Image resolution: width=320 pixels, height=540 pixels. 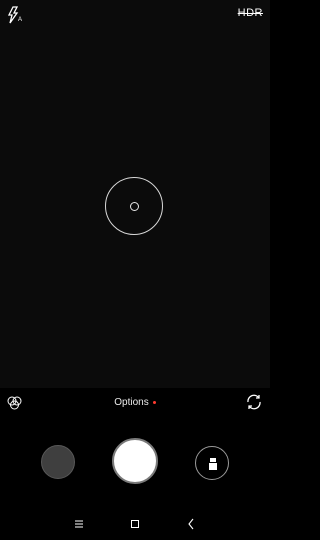 What do you see at coordinates (131, 402) in the screenshot?
I see `options-label: Options` at bounding box center [131, 402].